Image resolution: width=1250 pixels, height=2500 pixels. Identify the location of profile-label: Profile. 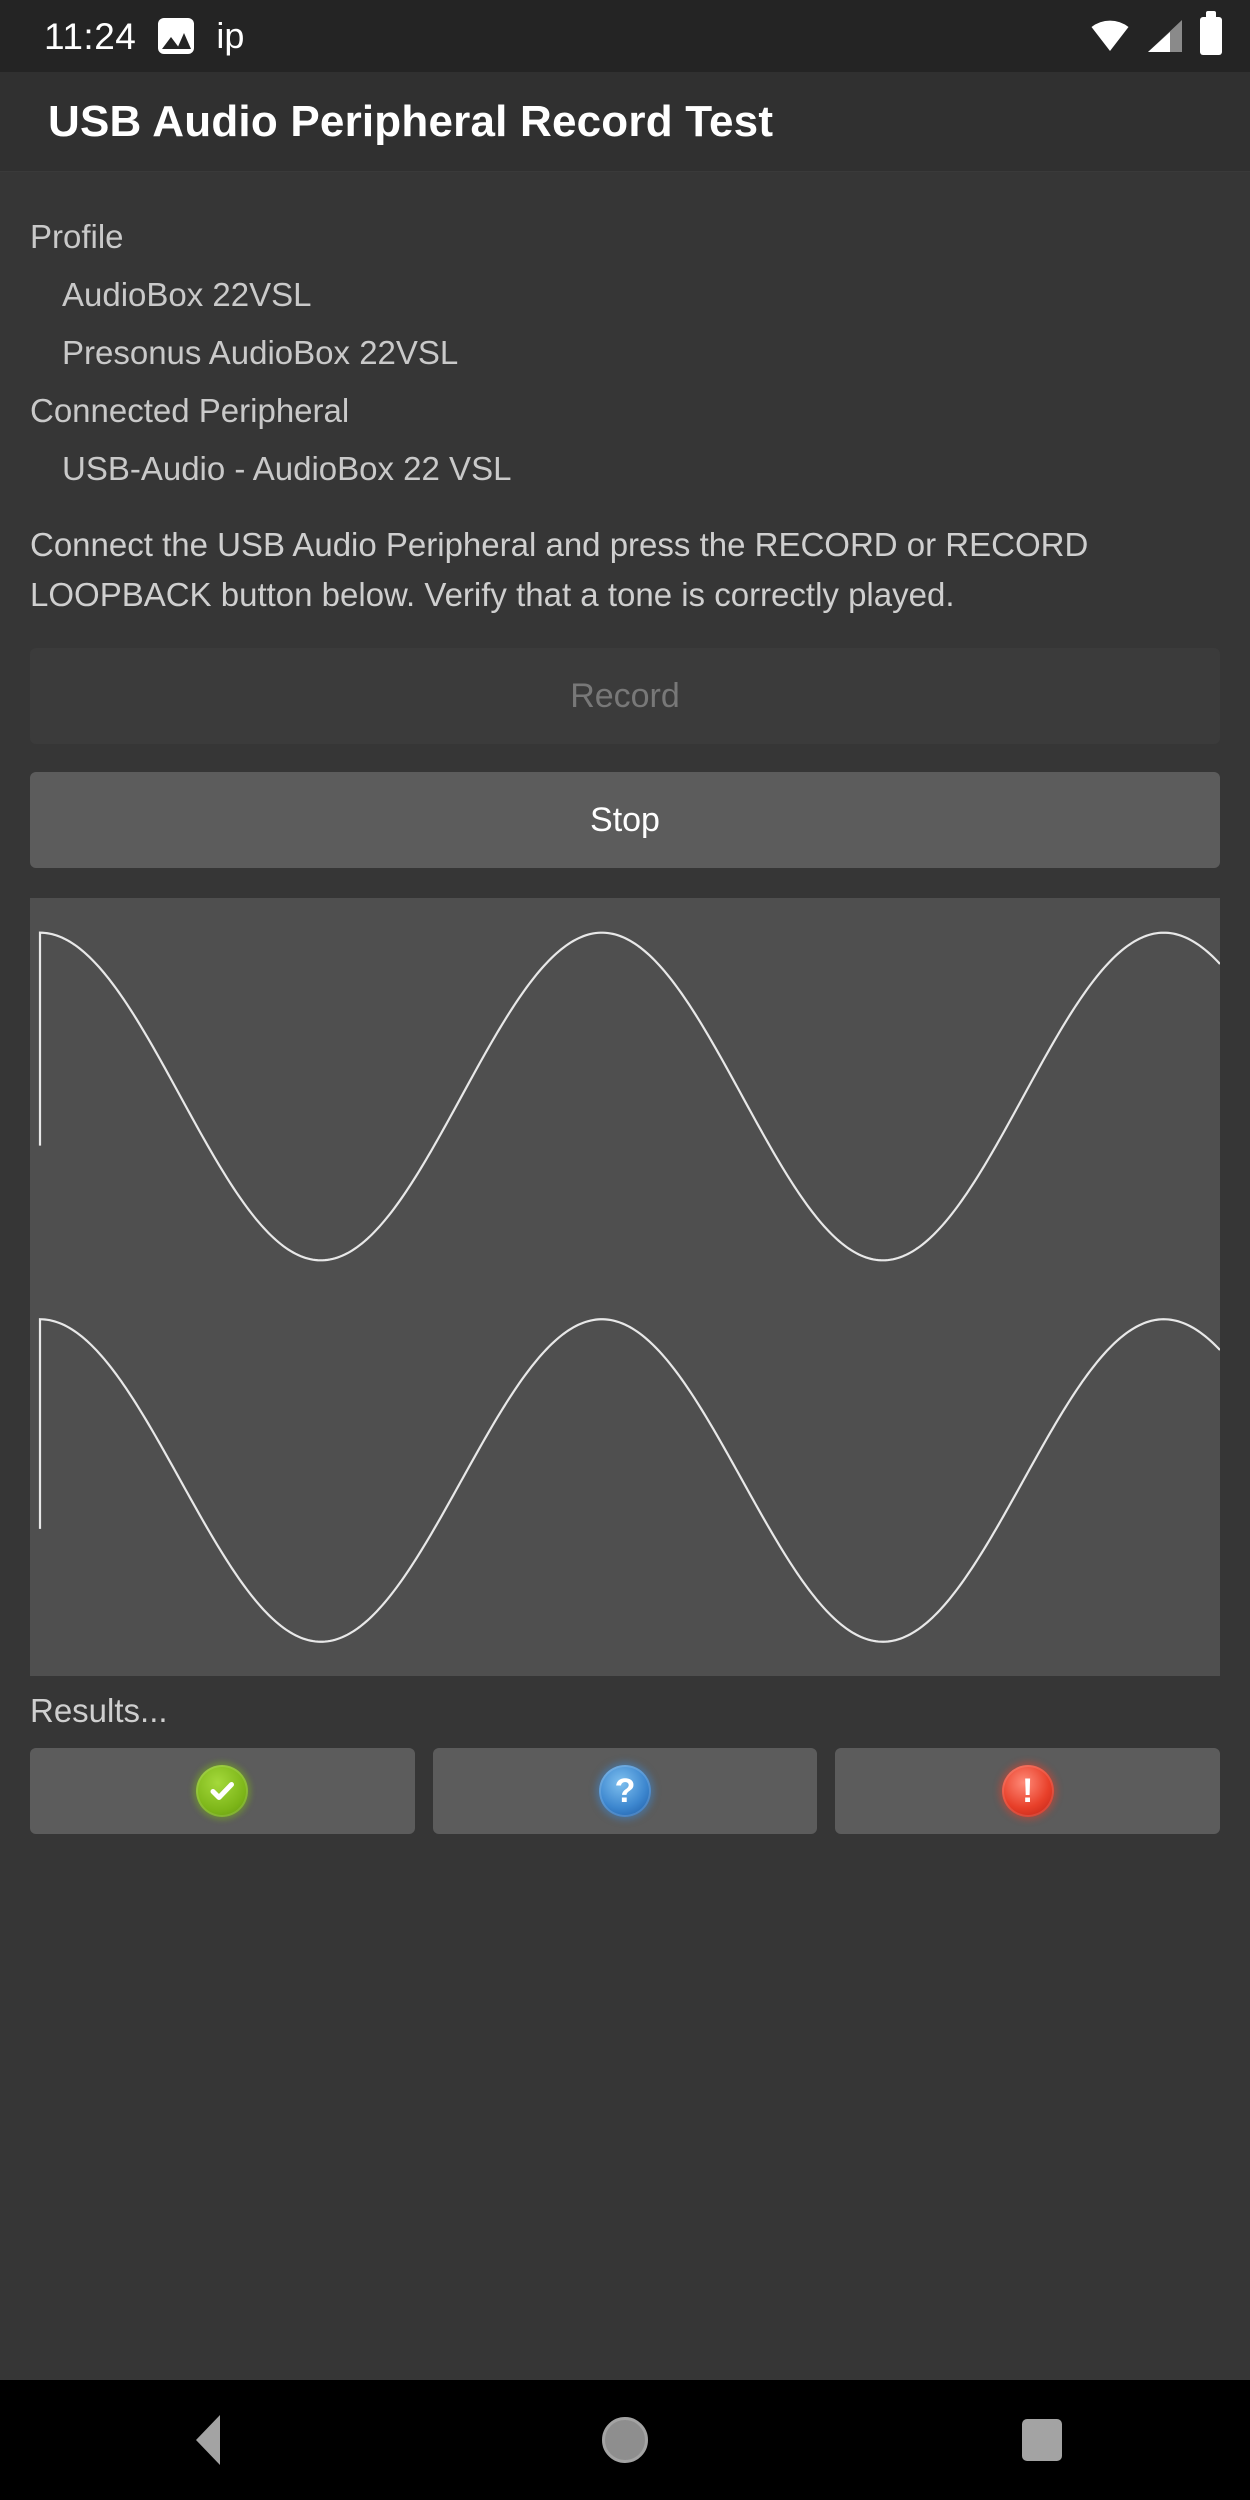
(77, 236).